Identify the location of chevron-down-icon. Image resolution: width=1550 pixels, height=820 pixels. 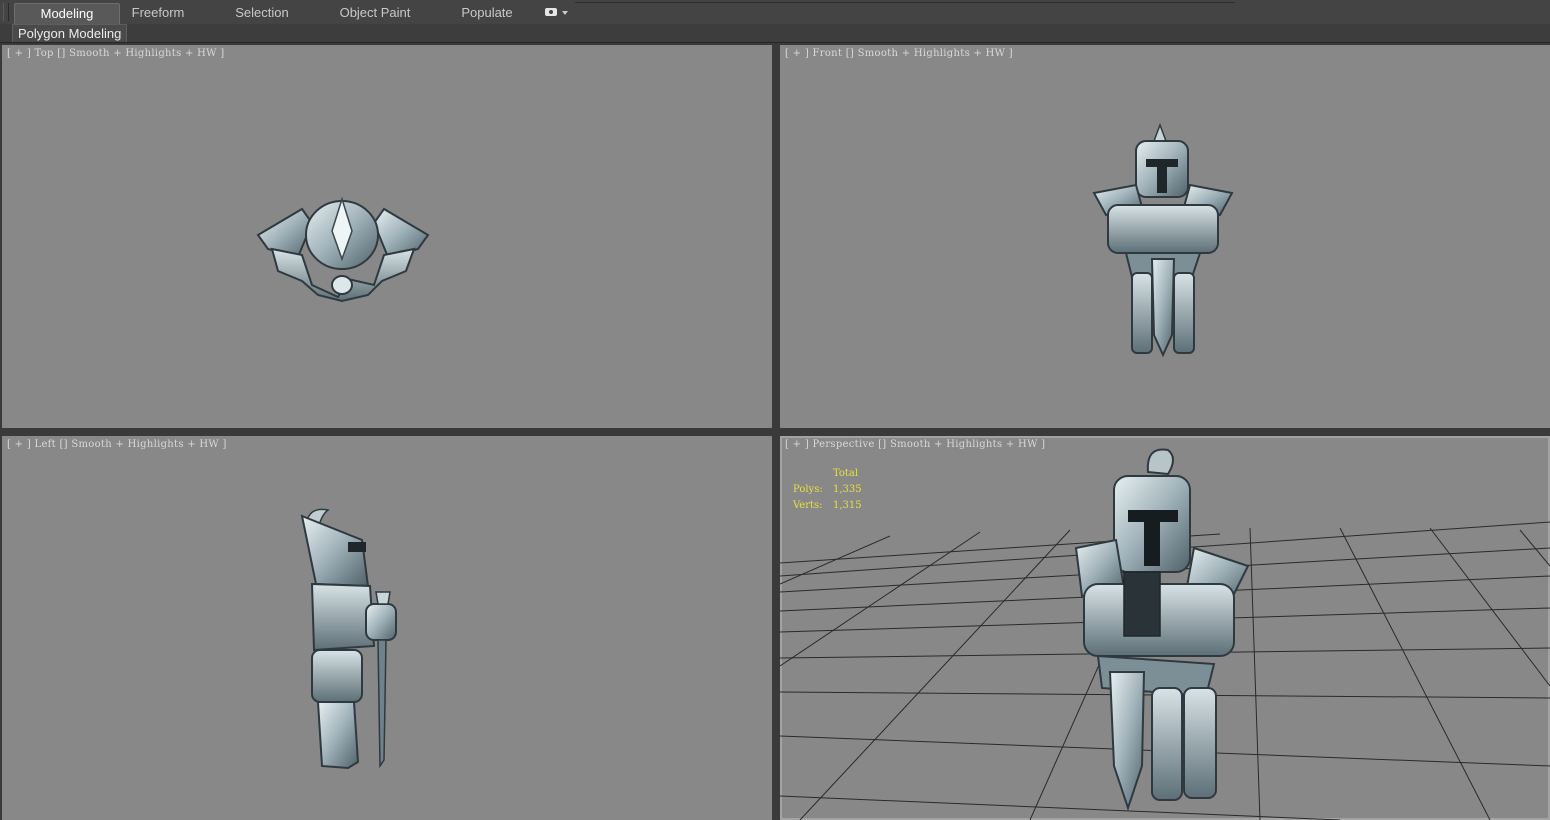
(565, 13).